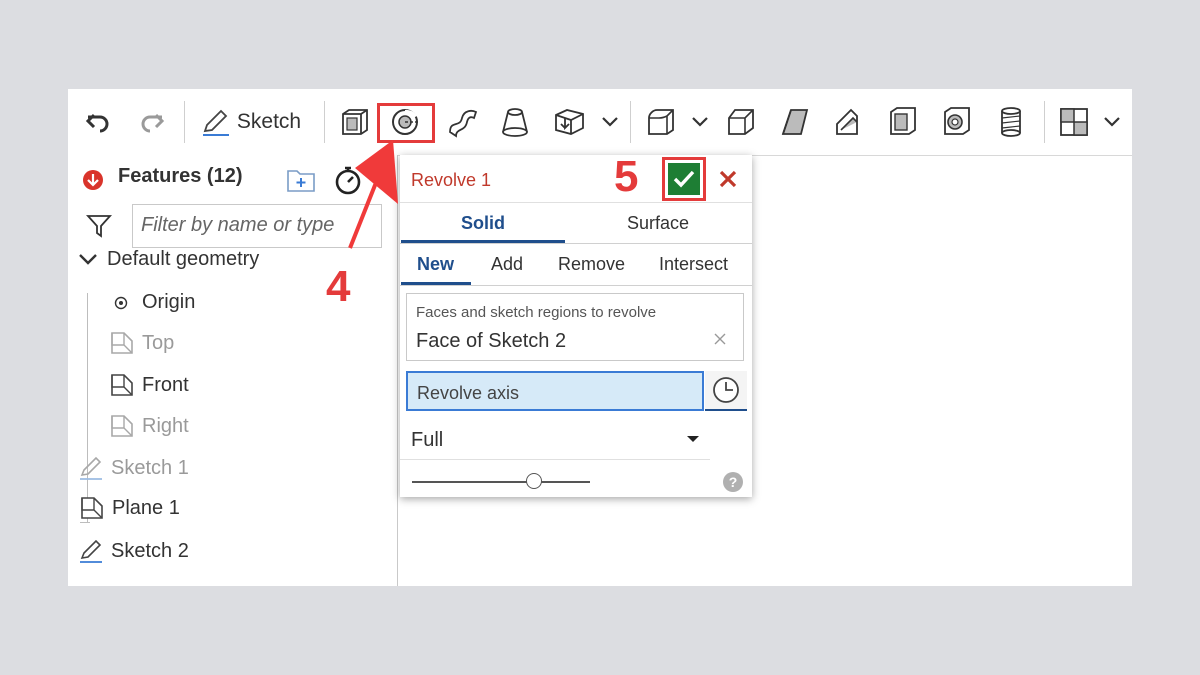 The image size is (1200, 675). Describe the element at coordinates (150, 467) in the screenshot. I see `tree-item-label: Sketch 1` at that location.